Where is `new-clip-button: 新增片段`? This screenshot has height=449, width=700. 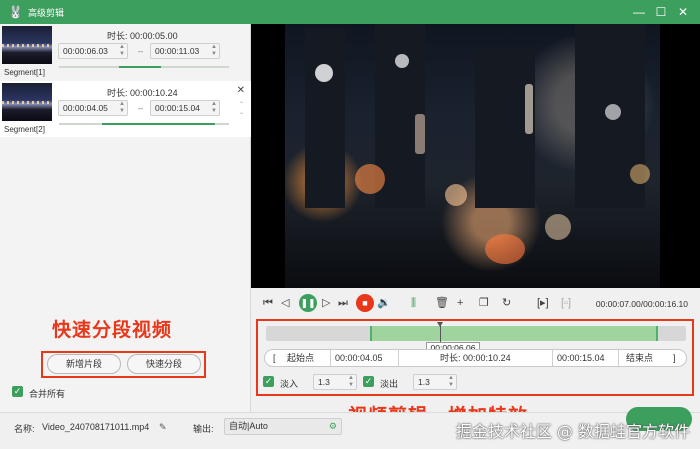 new-clip-button: 新增片段 is located at coordinates (84, 364).